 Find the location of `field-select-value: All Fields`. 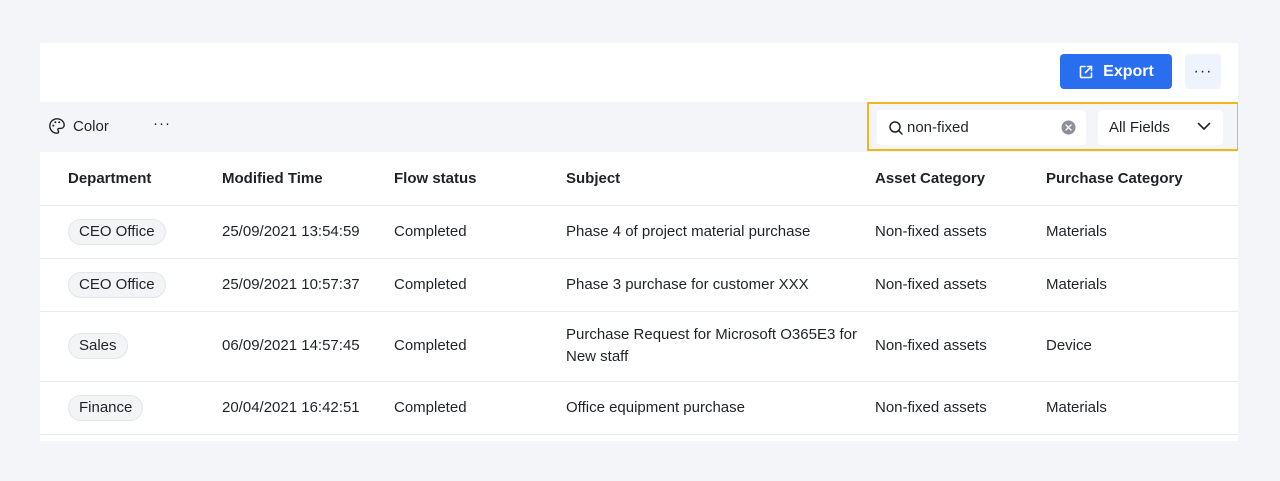

field-select-value: All Fields is located at coordinates (1139, 127).